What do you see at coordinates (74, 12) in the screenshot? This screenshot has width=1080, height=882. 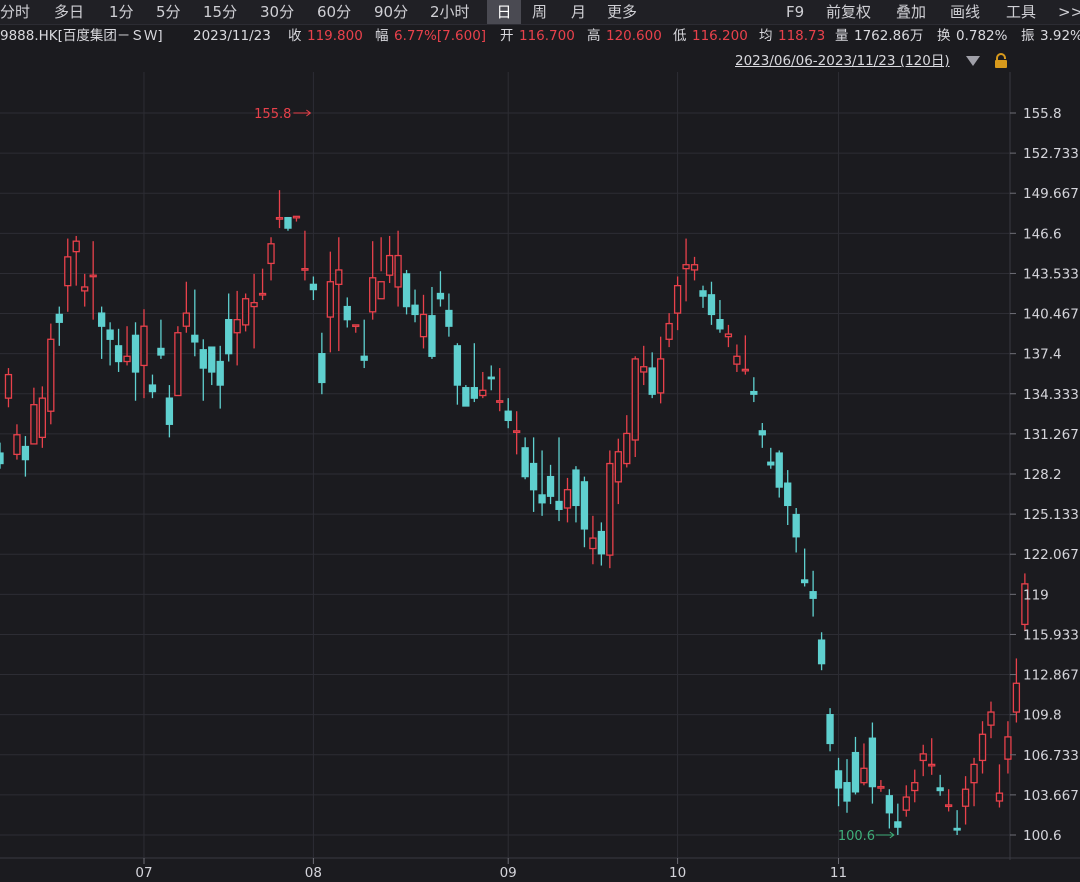 I see `period-tab-multiday: 多日` at bounding box center [74, 12].